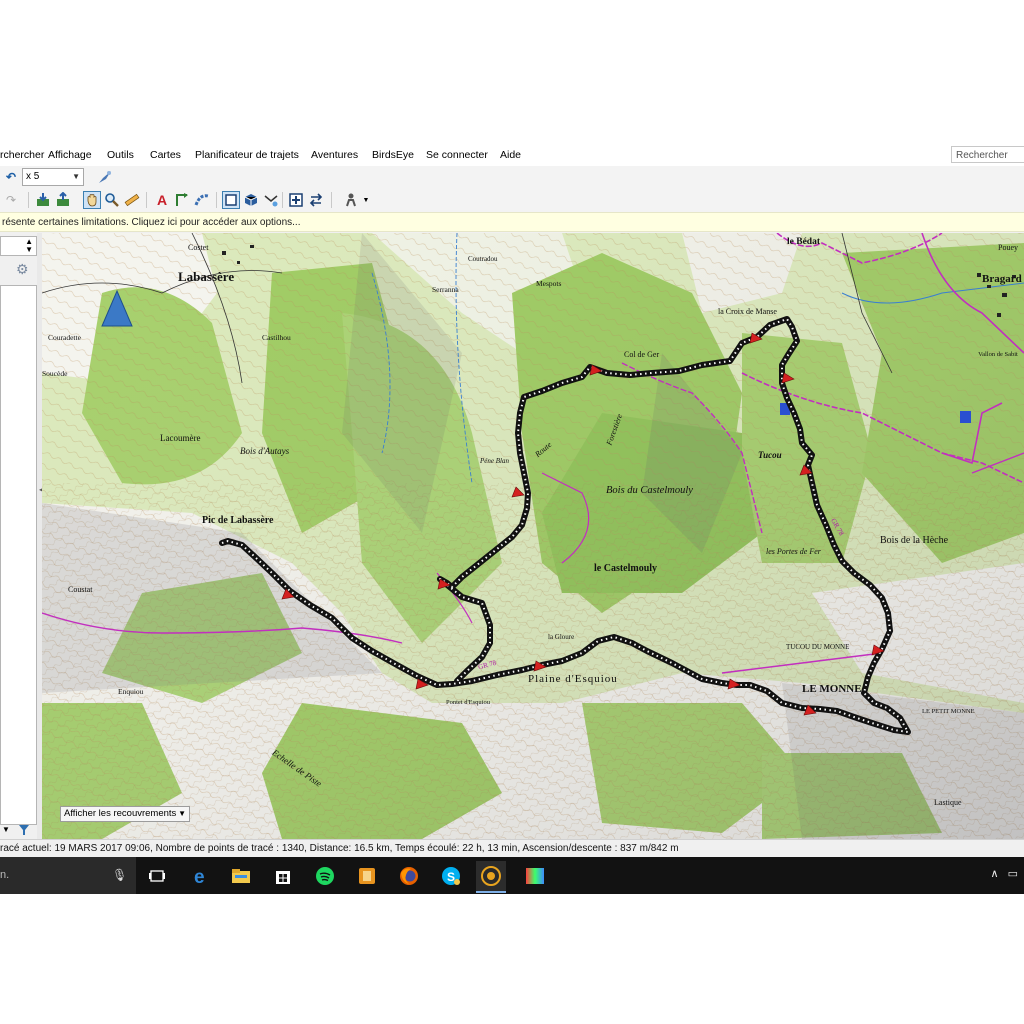  I want to click on windows-taskbar: n. 🎙 e S ∧ ▭, so click(512, 875).